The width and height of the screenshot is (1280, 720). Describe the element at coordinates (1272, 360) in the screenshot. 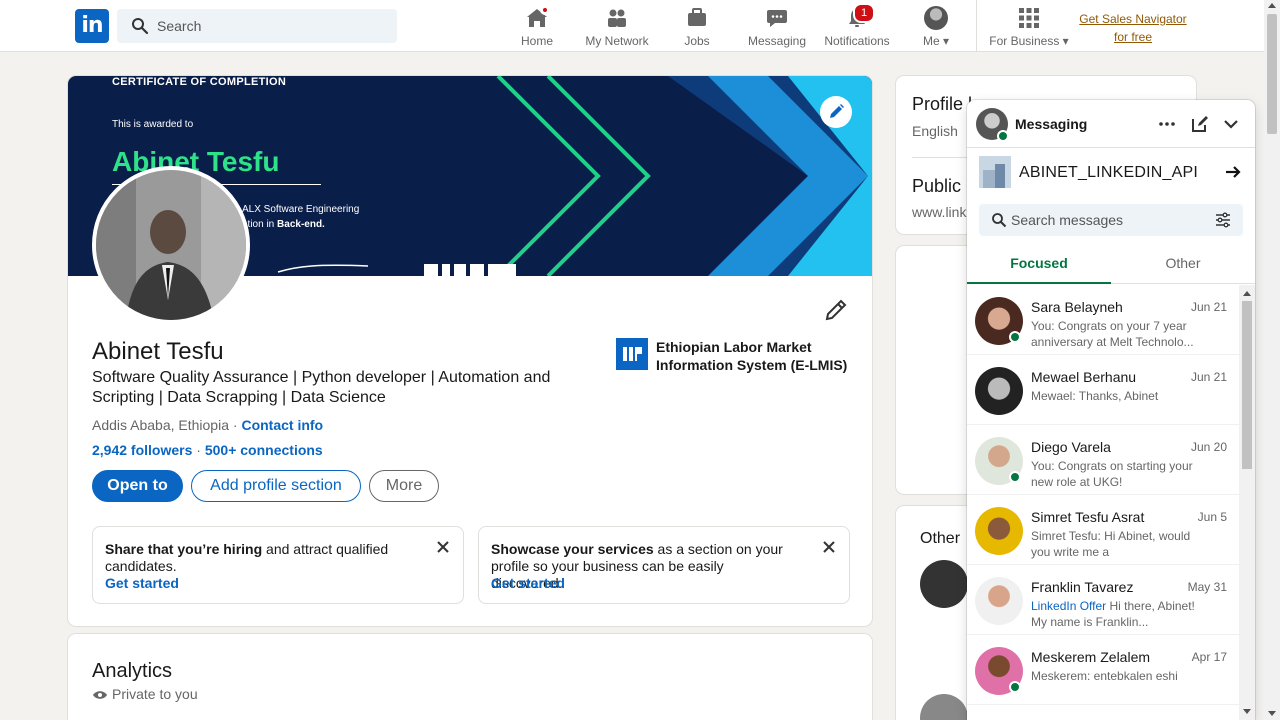

I see `page-scrollbar` at that location.